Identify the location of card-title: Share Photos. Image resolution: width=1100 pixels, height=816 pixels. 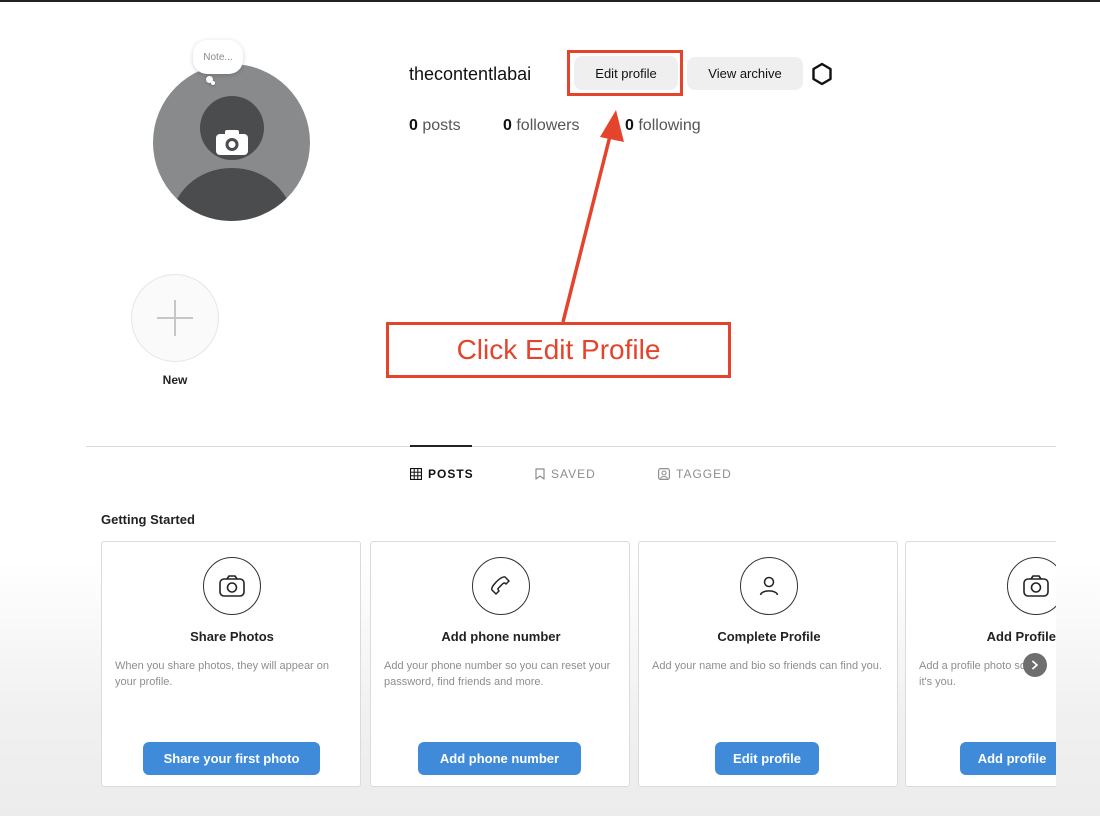
(232, 636).